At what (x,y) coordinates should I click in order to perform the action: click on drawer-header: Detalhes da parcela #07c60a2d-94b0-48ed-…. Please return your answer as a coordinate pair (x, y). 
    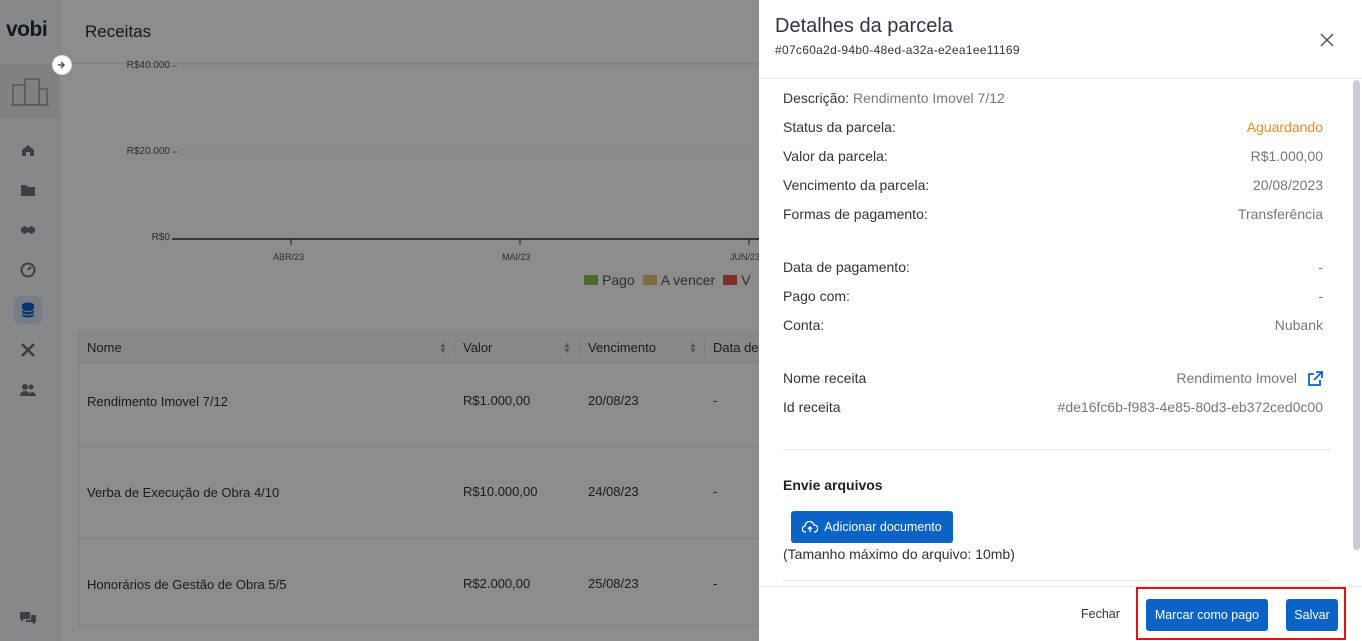
    Looking at the image, I should click on (1060, 39).